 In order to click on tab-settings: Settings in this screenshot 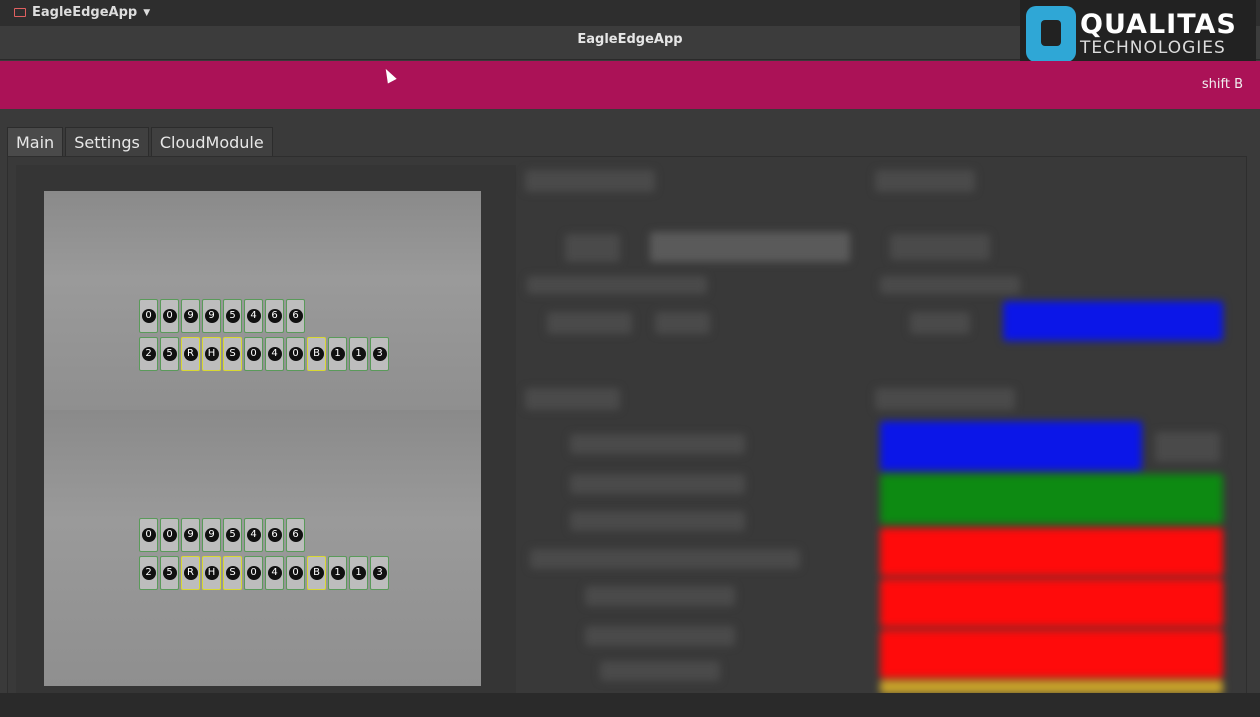, I will do `click(107, 142)`.